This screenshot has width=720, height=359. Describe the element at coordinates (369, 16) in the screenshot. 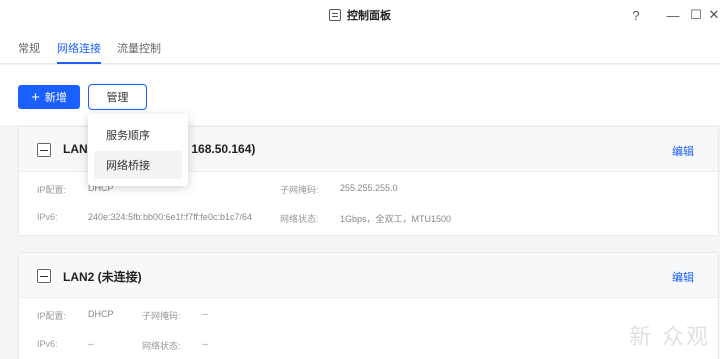

I see `window-title-text: 控制面板` at that location.